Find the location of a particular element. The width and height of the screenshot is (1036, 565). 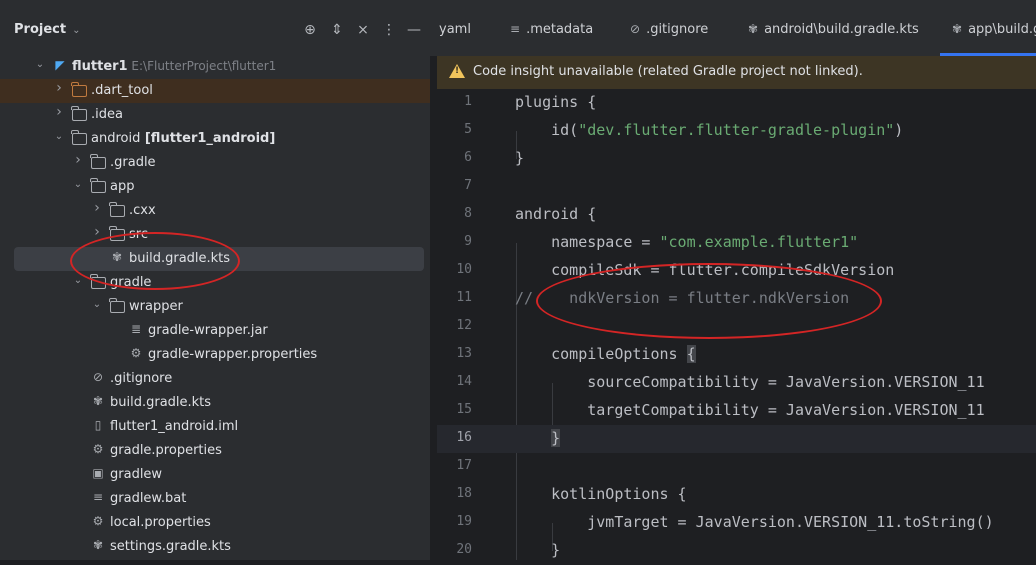

tab-app-build-gradle: ✾app\build.gradle.kts is located at coordinates (994, 29).